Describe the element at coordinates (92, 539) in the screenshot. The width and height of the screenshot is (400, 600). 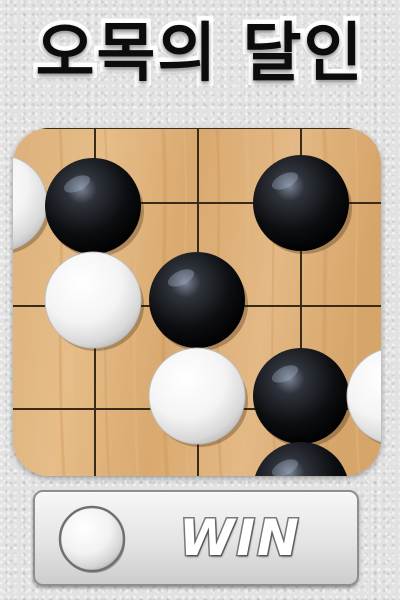
I see `white-stone-icon` at that location.